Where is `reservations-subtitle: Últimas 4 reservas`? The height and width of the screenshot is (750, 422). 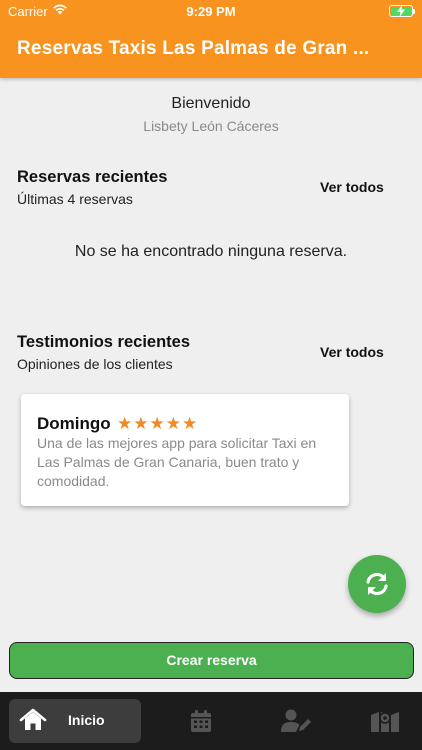 reservations-subtitle: Últimas 4 reservas is located at coordinates (75, 199).